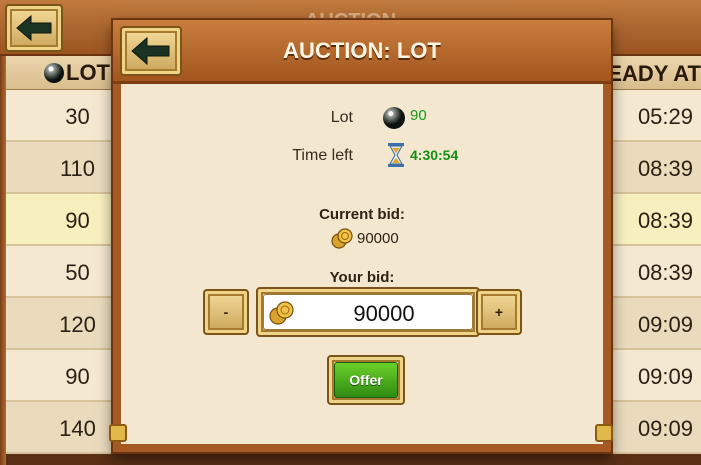  Describe the element at coordinates (88, 72) in the screenshot. I see `column-lot-label: LOT` at that location.